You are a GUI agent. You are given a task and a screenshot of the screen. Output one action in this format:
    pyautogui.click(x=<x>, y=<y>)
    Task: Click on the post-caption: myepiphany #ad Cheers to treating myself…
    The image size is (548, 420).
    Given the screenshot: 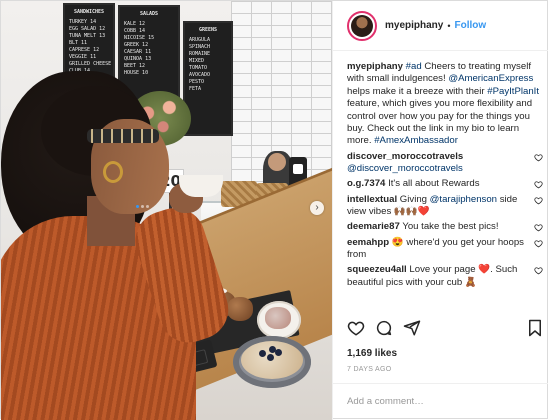 What is the action you would take?
    pyautogui.click(x=445, y=104)
    